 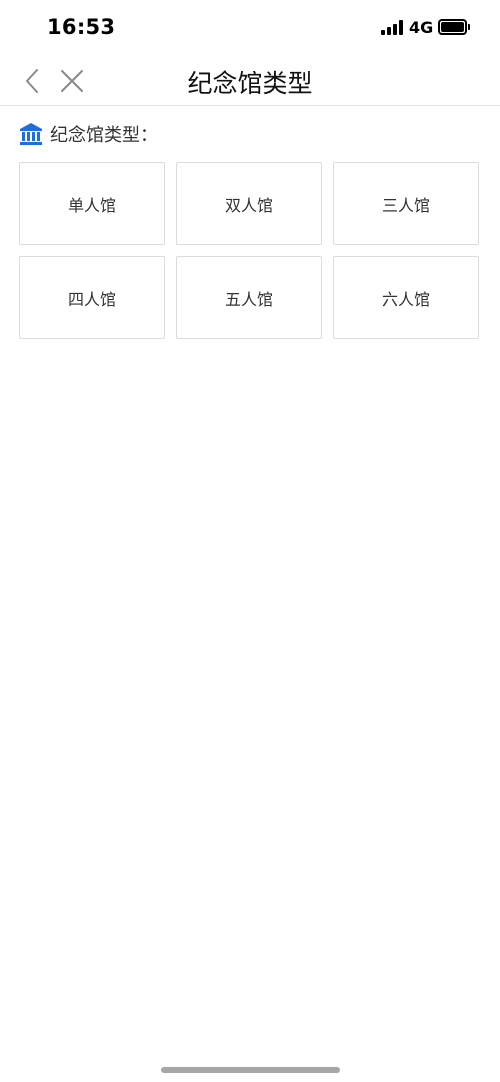 What do you see at coordinates (250, 28) in the screenshot?
I see `status-bar: 16:53 4G` at bounding box center [250, 28].